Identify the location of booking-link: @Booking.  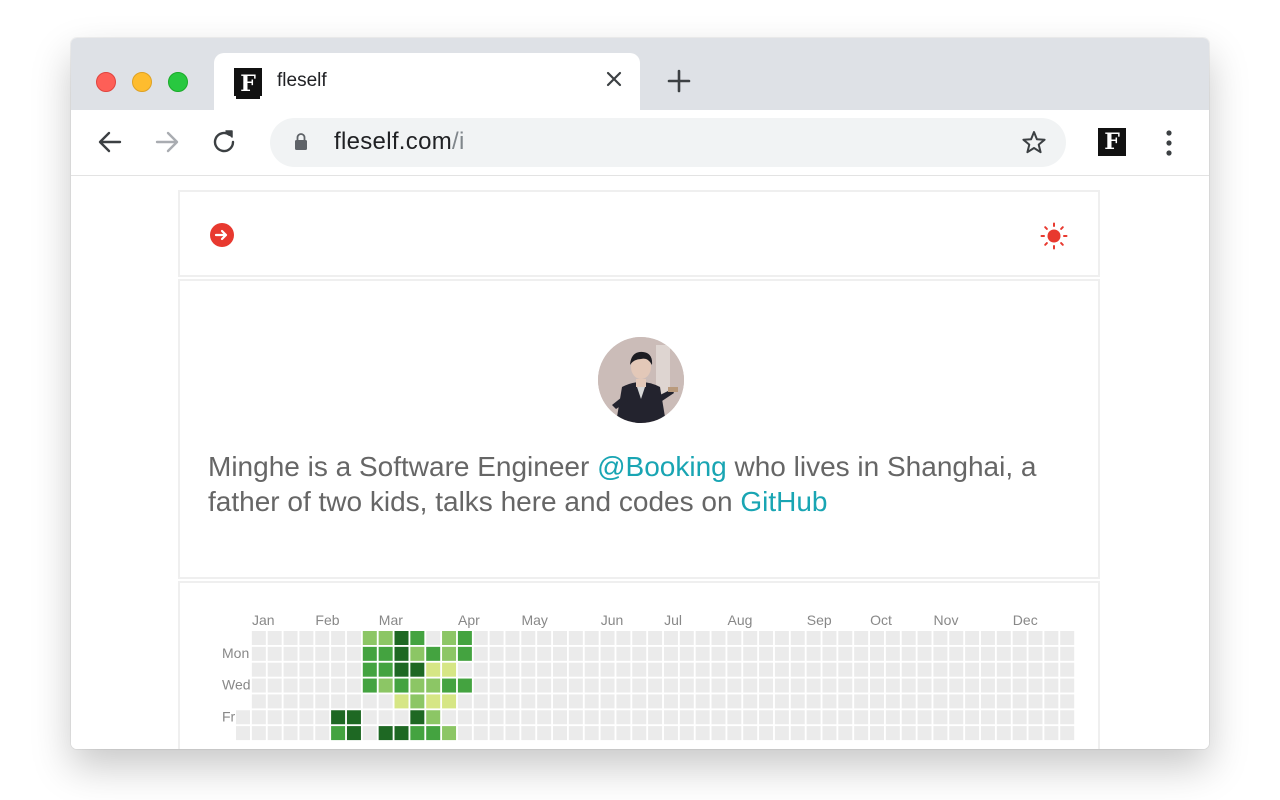
(662, 466).